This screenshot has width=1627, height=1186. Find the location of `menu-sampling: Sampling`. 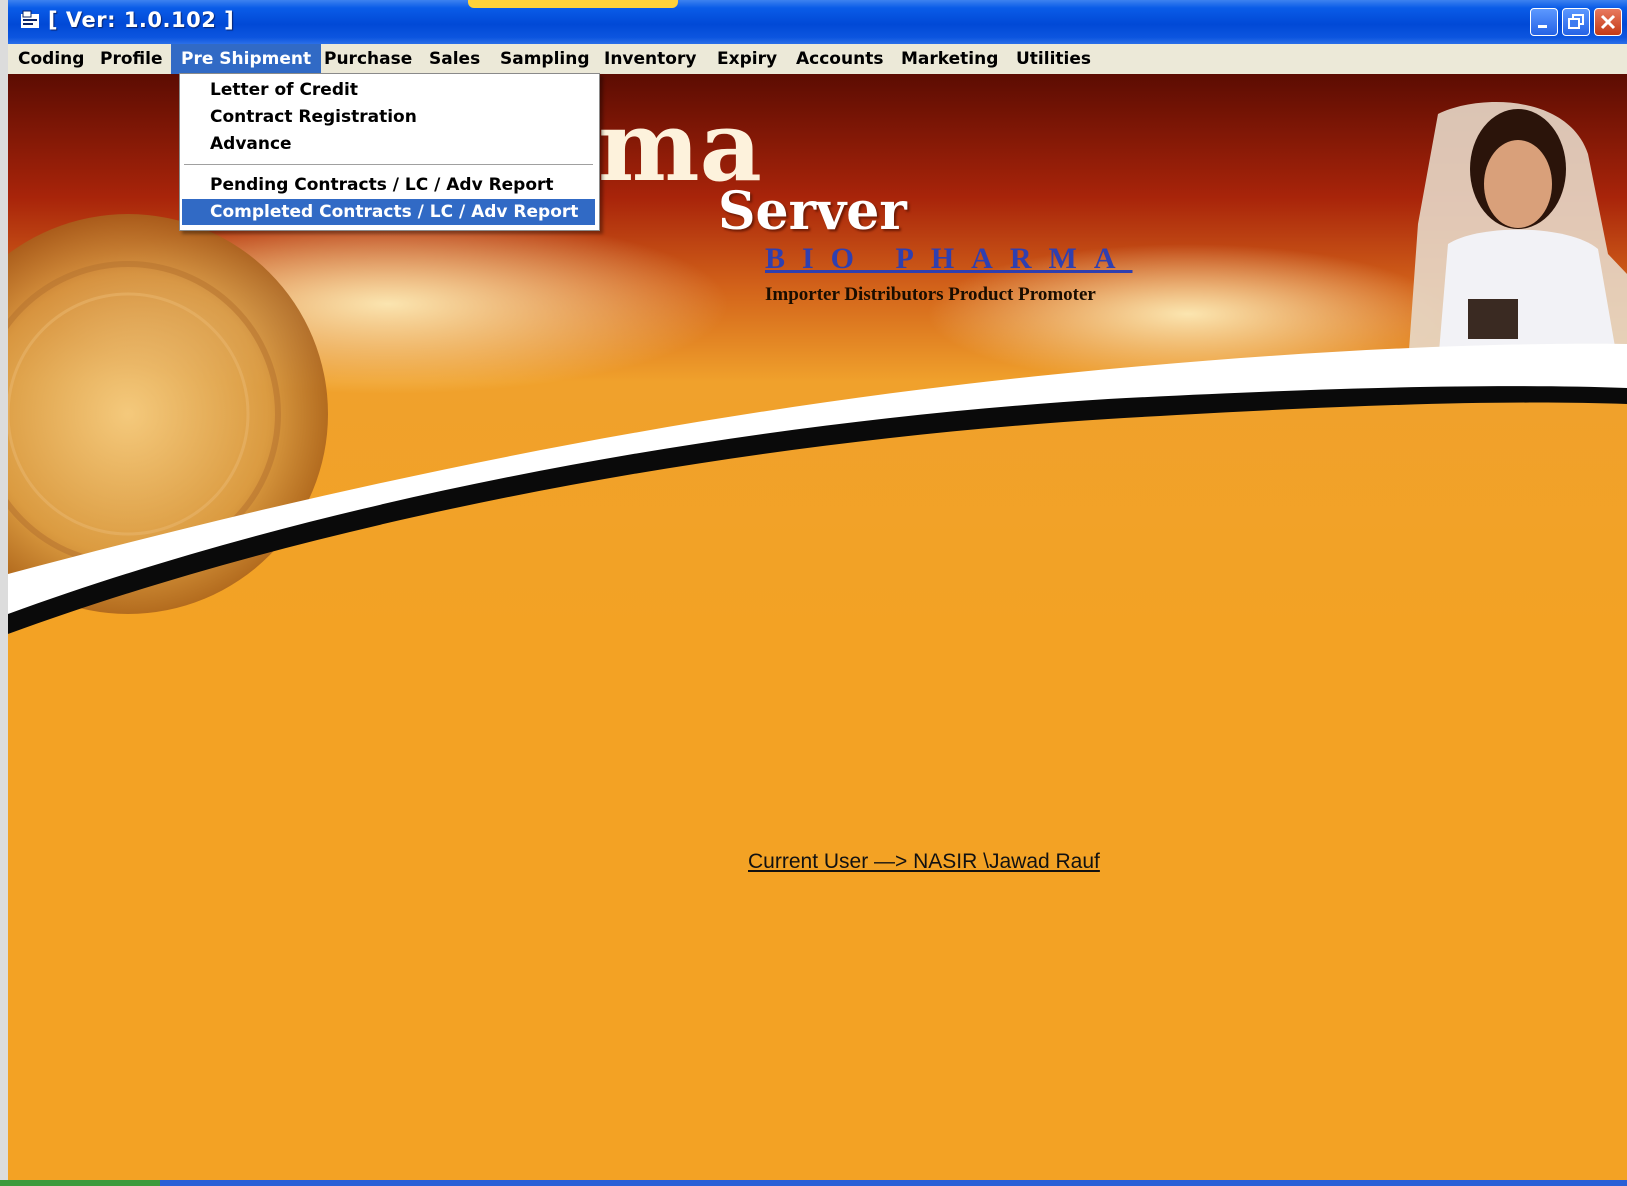

menu-sampling: Sampling is located at coordinates (545, 59).